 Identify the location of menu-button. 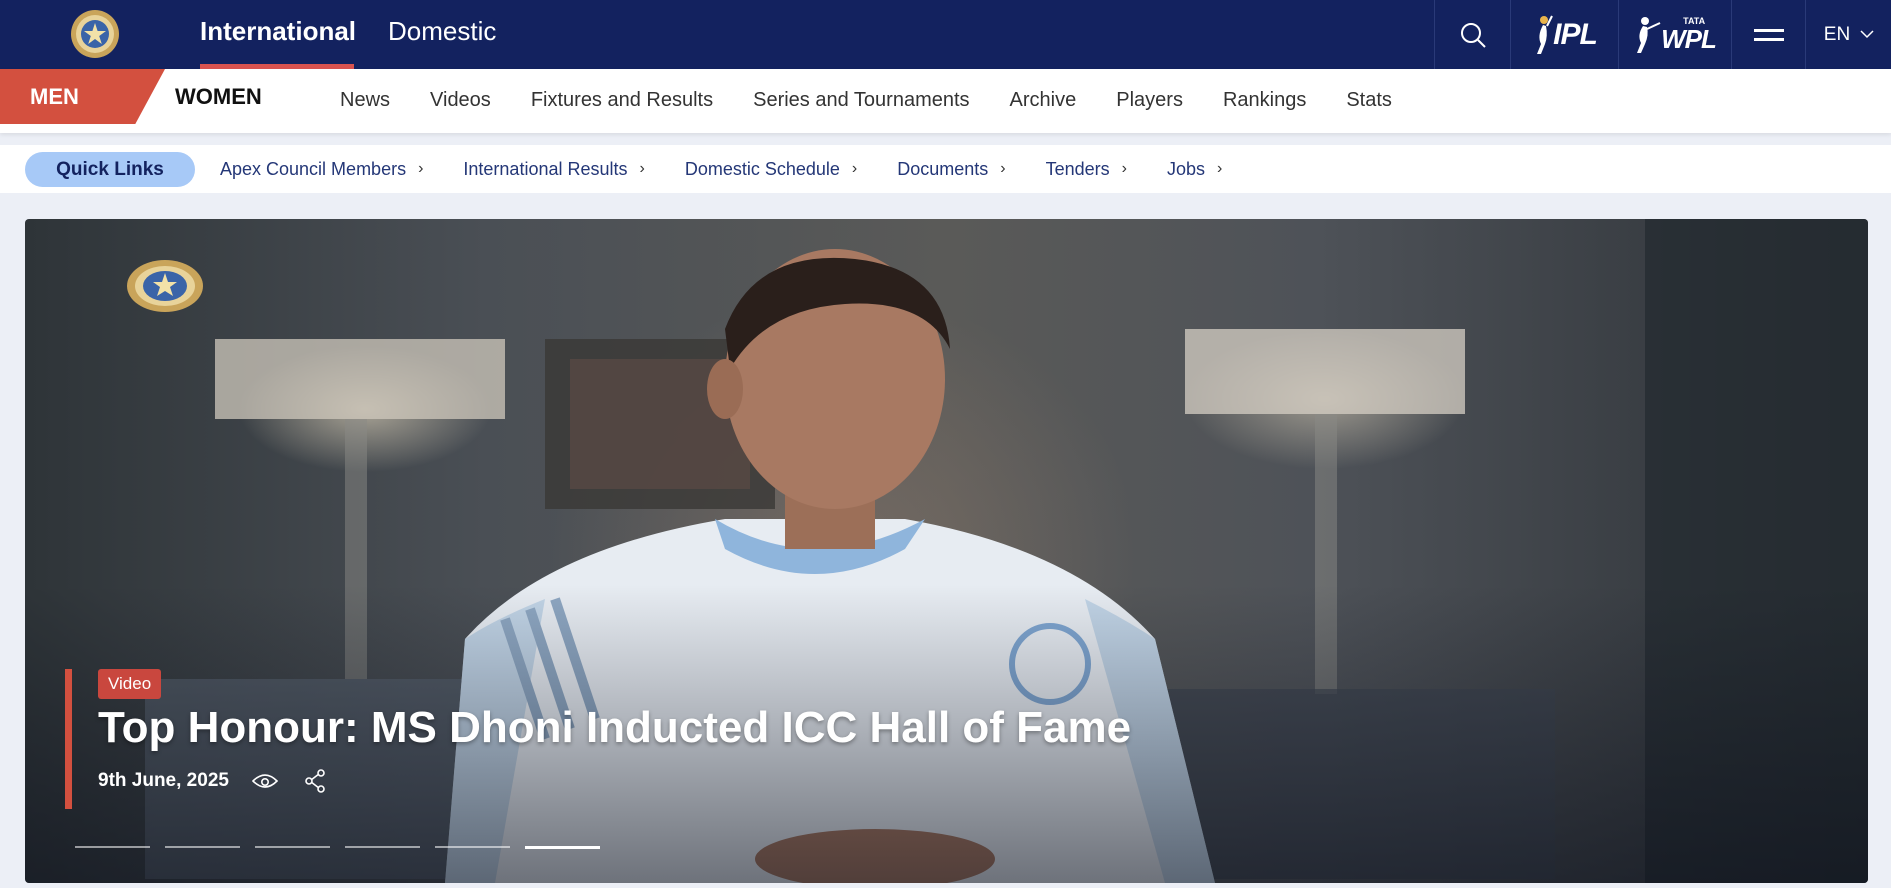
(1768, 34).